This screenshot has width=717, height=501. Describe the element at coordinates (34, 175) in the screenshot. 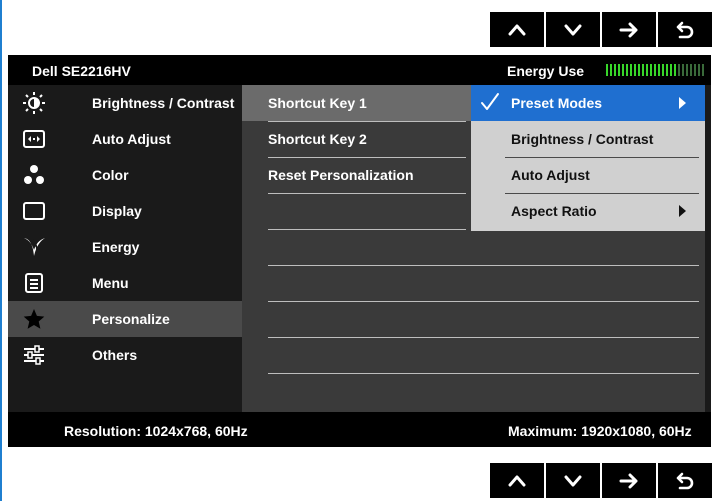

I see `color-icon` at that location.